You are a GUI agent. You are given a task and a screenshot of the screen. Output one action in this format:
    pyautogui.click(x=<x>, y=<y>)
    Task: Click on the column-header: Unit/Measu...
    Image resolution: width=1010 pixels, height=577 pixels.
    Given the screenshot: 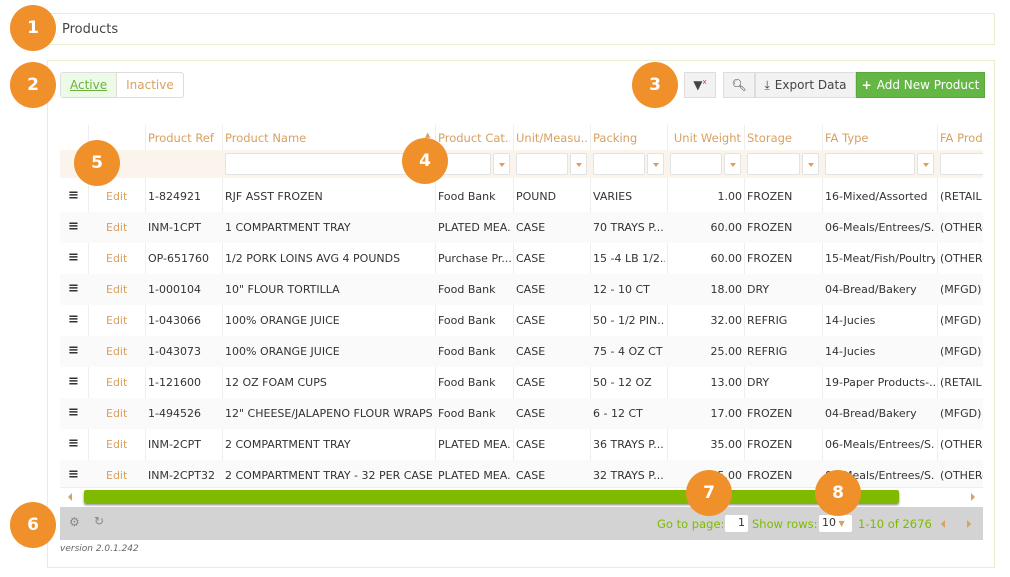 What is the action you would take?
    pyautogui.click(x=551, y=138)
    